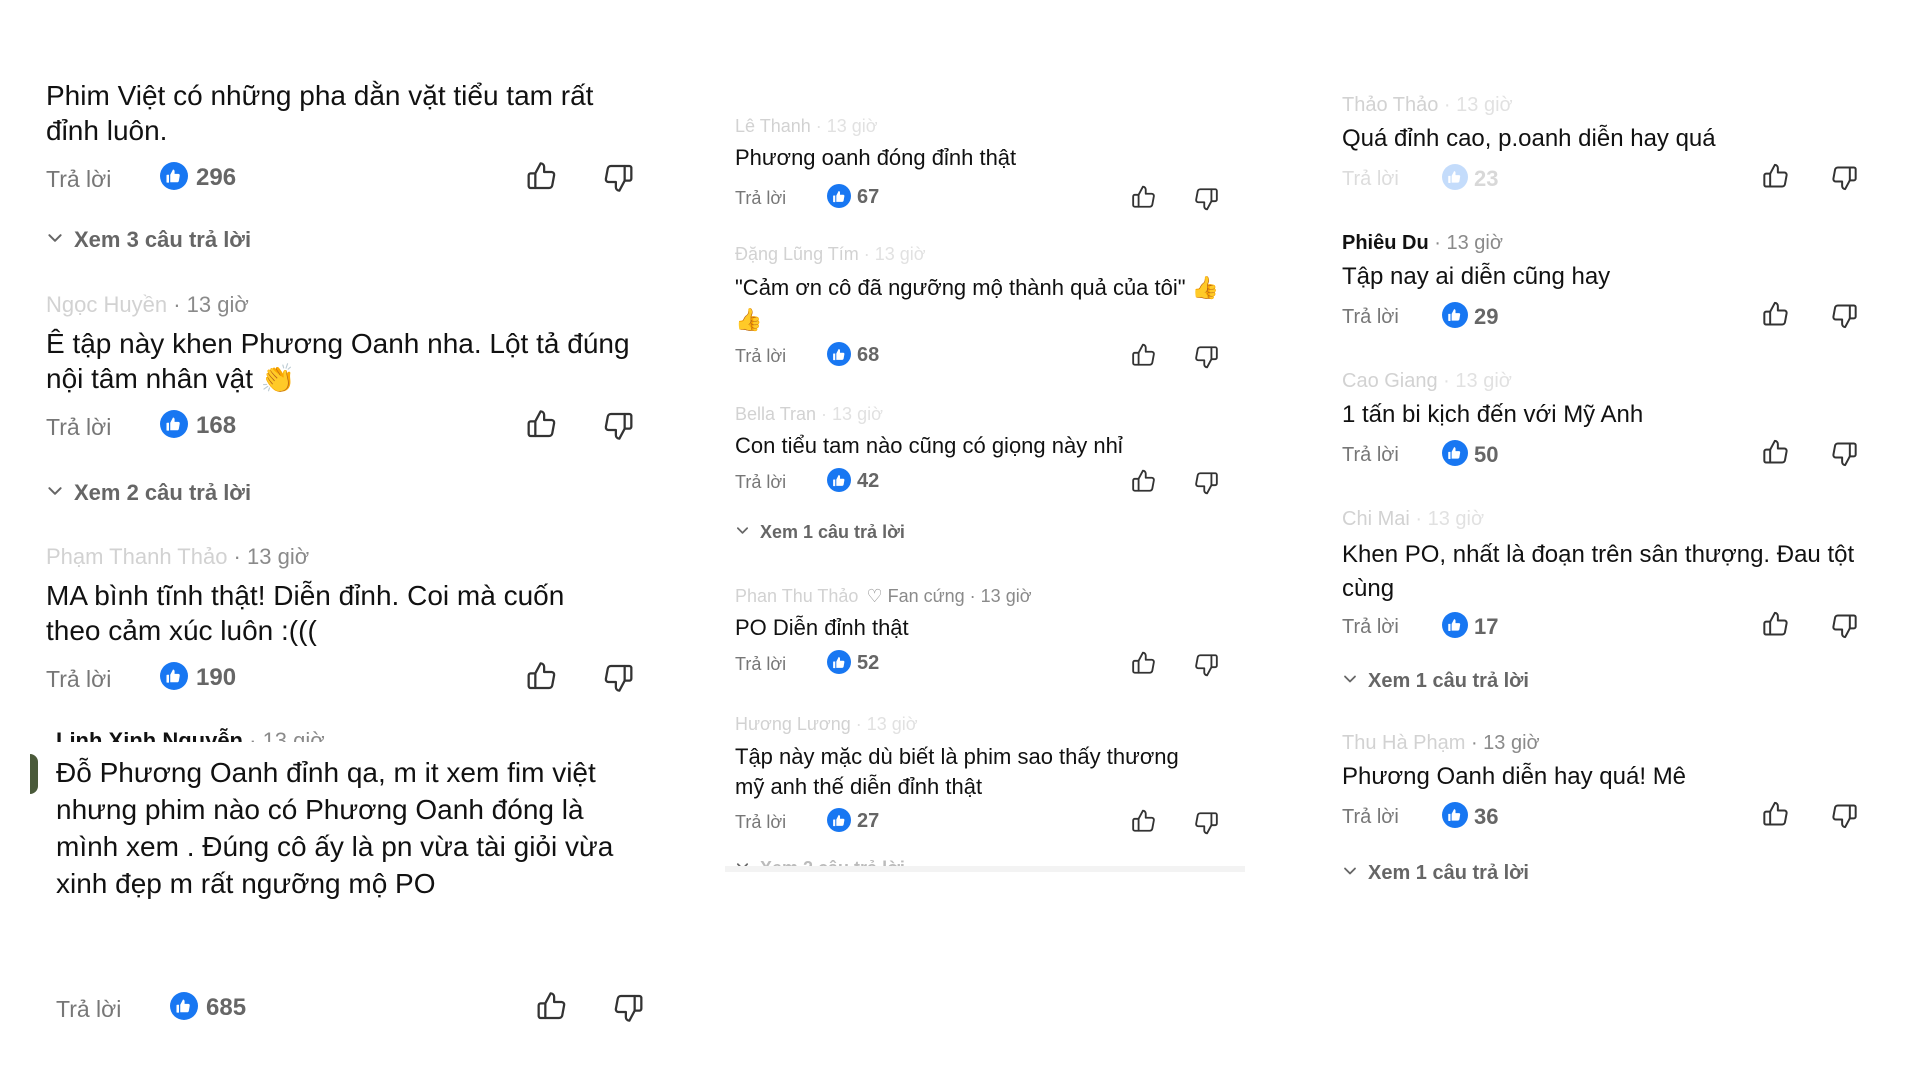 The width and height of the screenshot is (1920, 1080). I want to click on fan-badge: ♡ Fan cứng, so click(915, 596).